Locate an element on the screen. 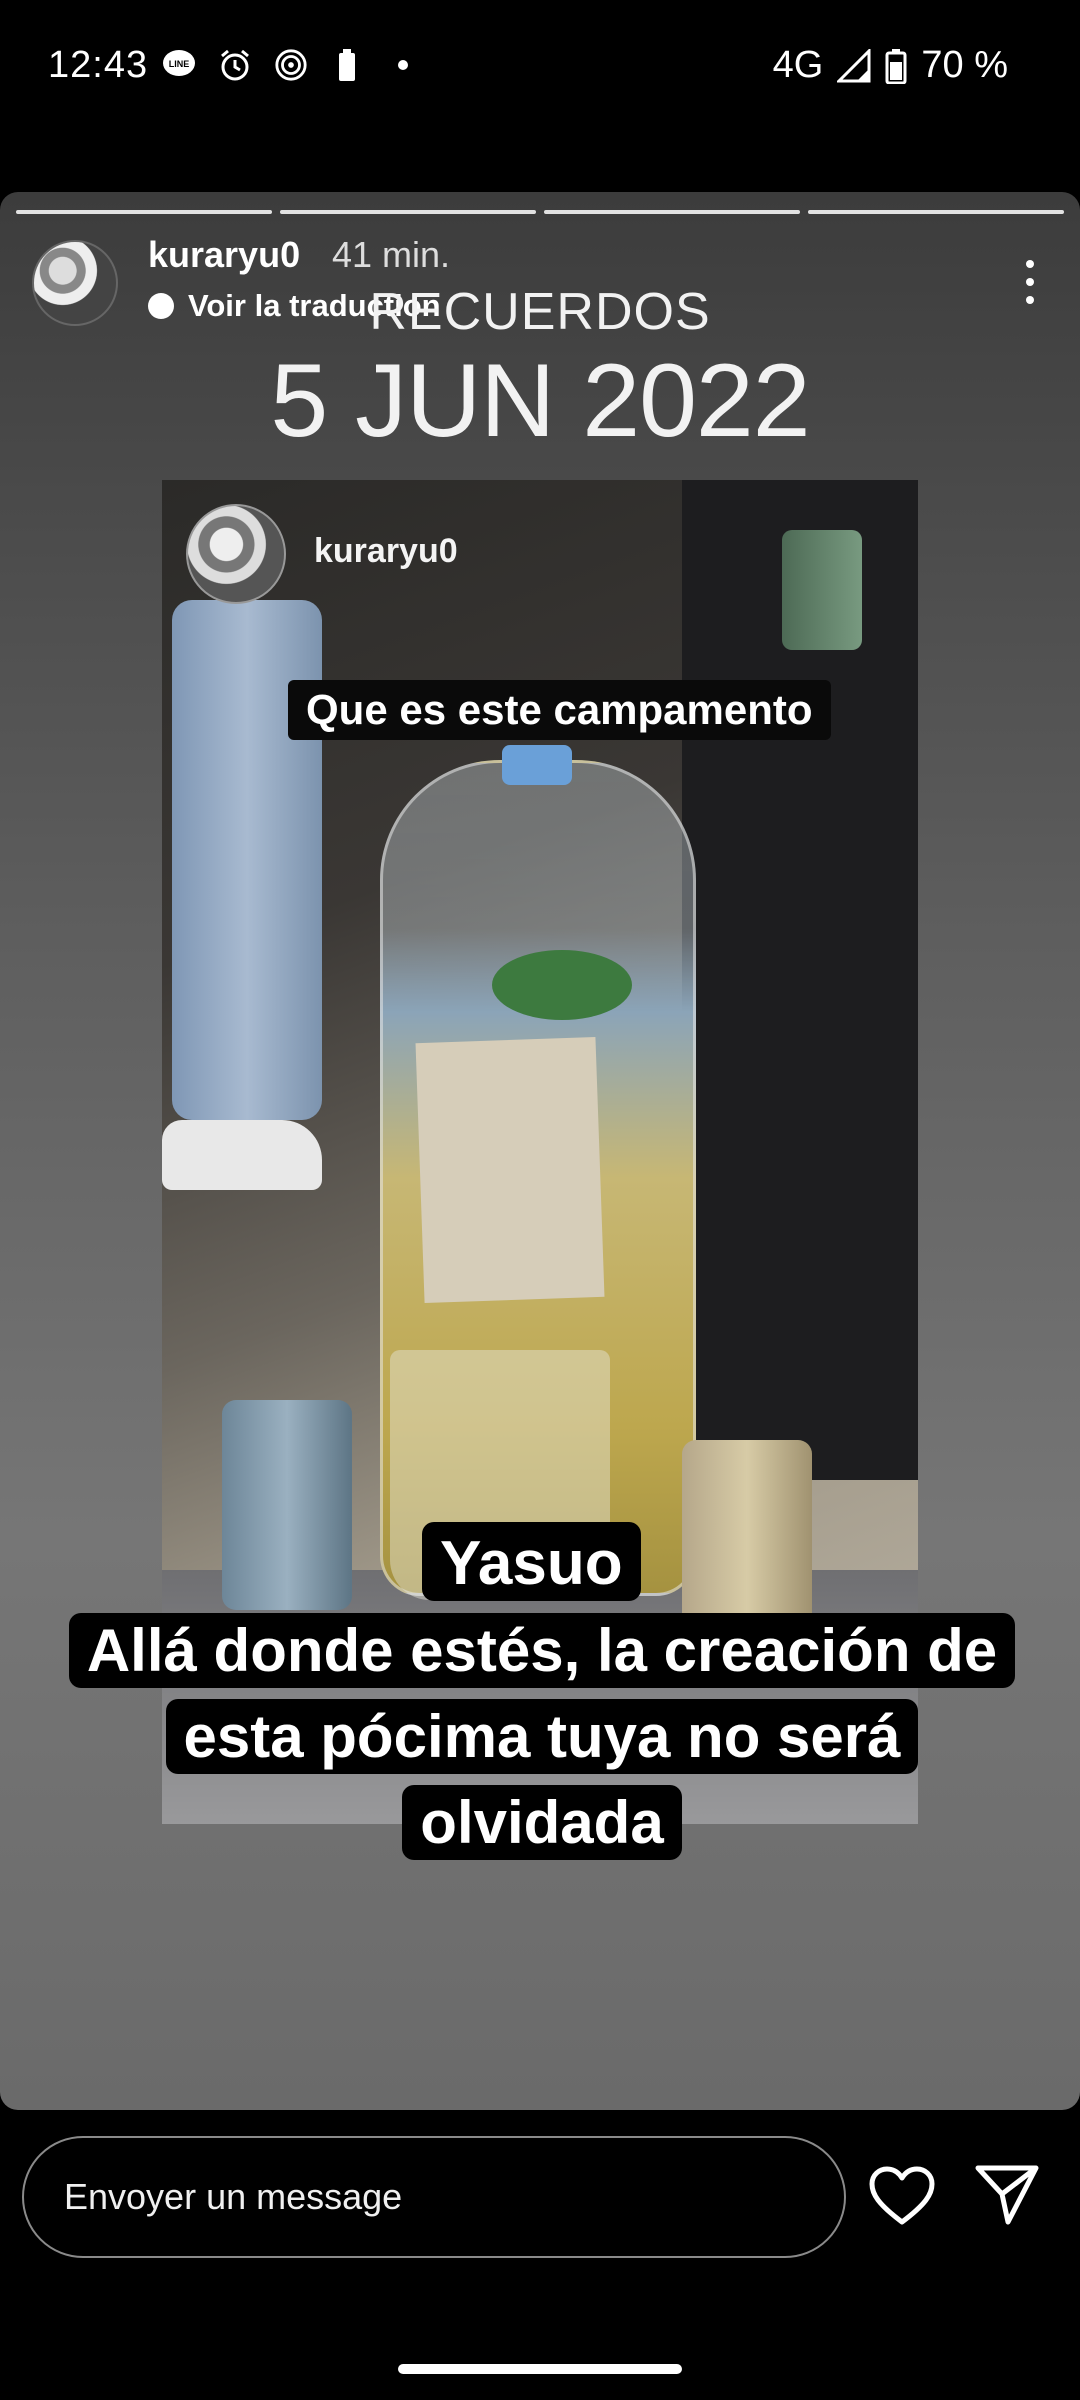  status-right: 4G 70 % is located at coordinates (890, 65).